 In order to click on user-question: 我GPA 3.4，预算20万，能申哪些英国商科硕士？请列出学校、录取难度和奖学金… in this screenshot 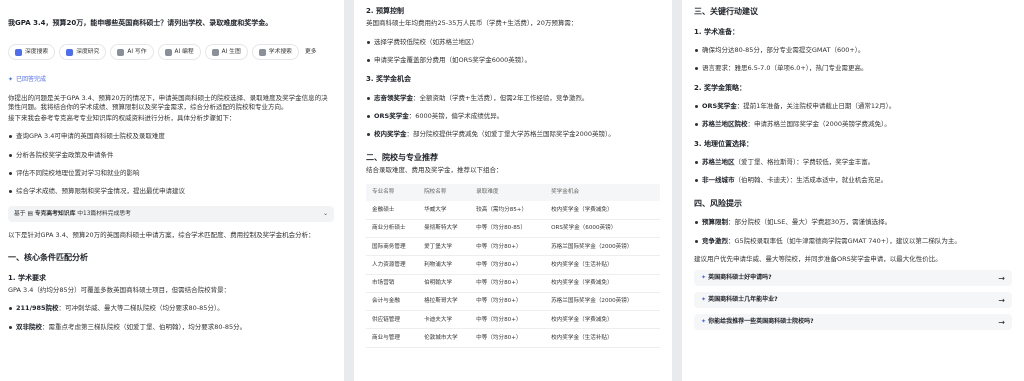, I will do `click(140, 23)`.